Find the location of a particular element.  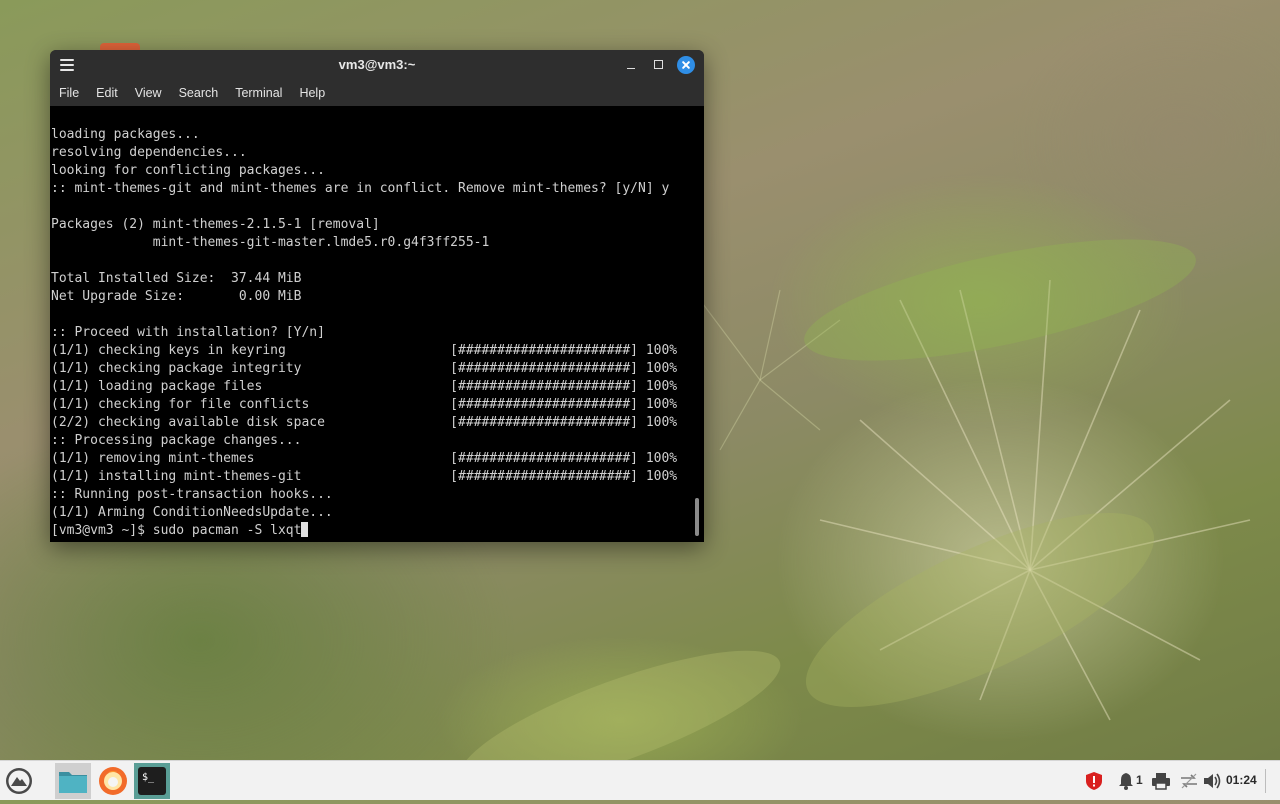

folder-icon is located at coordinates (73, 782).